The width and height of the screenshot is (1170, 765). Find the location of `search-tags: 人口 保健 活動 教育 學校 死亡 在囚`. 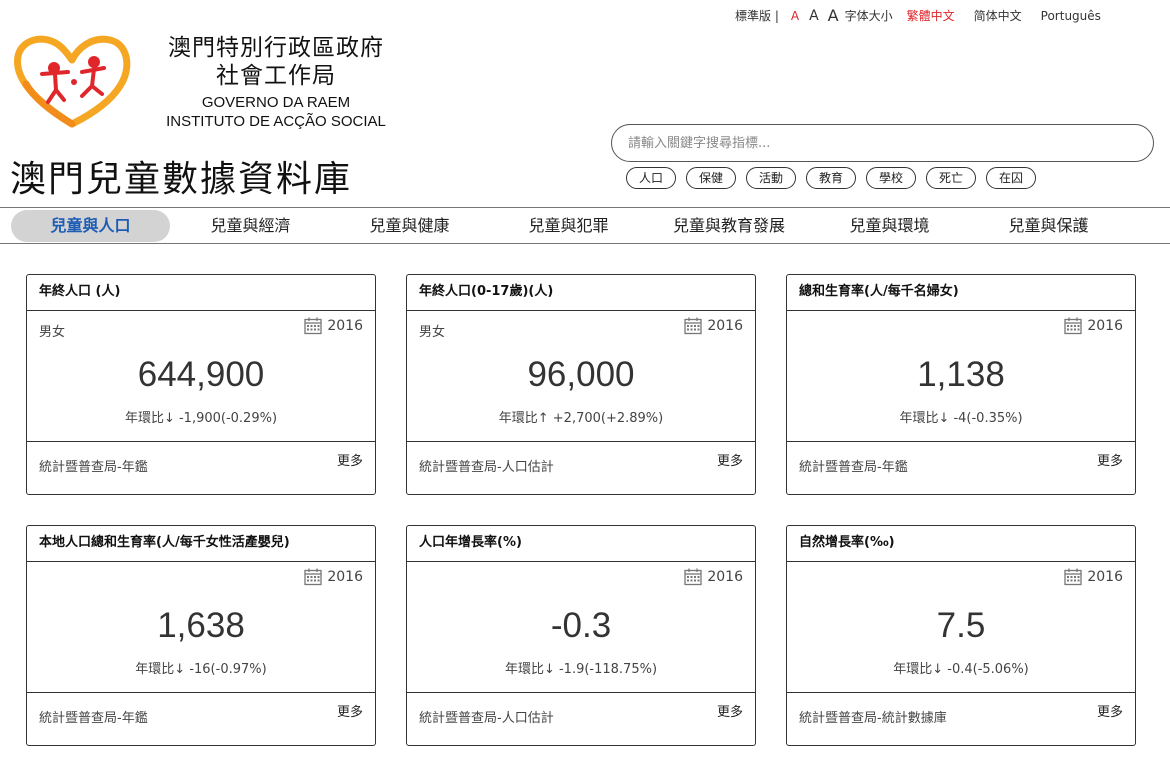

search-tags: 人口 保健 活動 教育 學校 死亡 在囚 is located at coordinates (836, 178).